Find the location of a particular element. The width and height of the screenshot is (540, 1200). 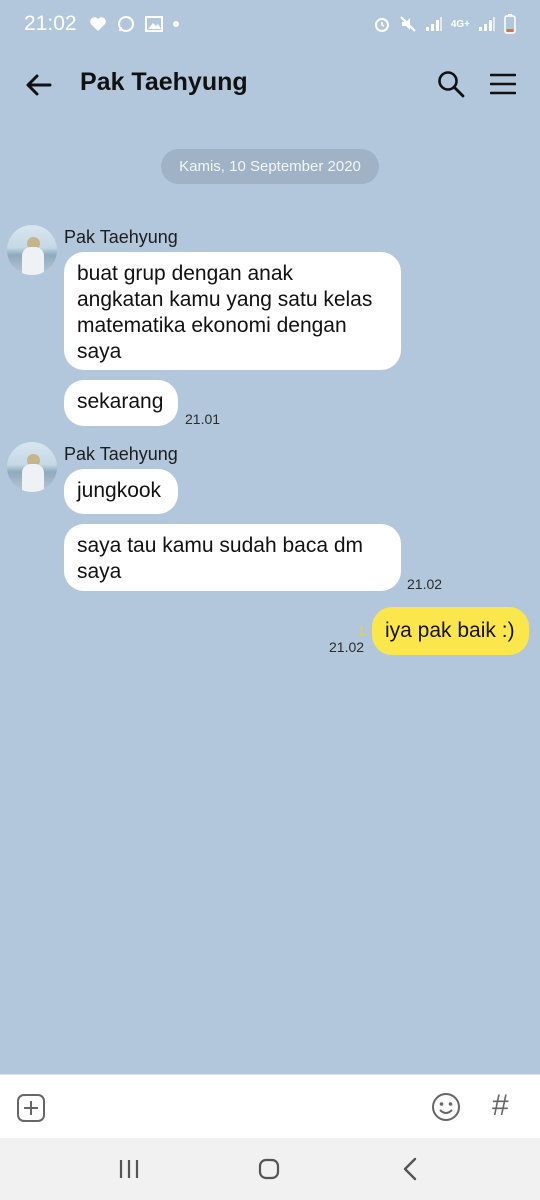

emoji-icon is located at coordinates (446, 1107).